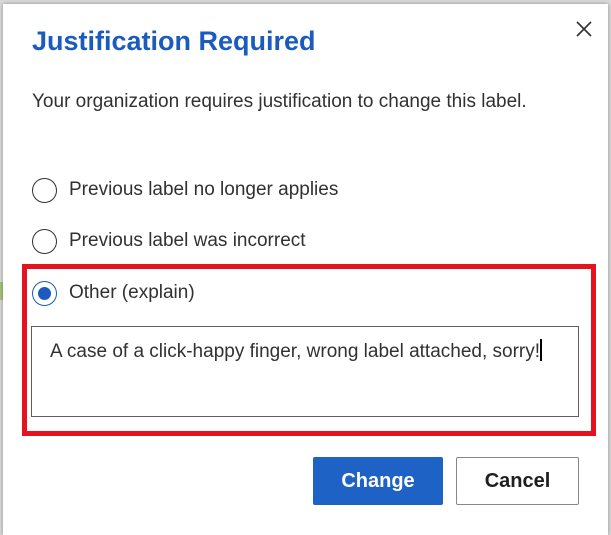 The height and width of the screenshot is (535, 611). I want to click on radio-option-other: Other (explain), so click(113, 293).